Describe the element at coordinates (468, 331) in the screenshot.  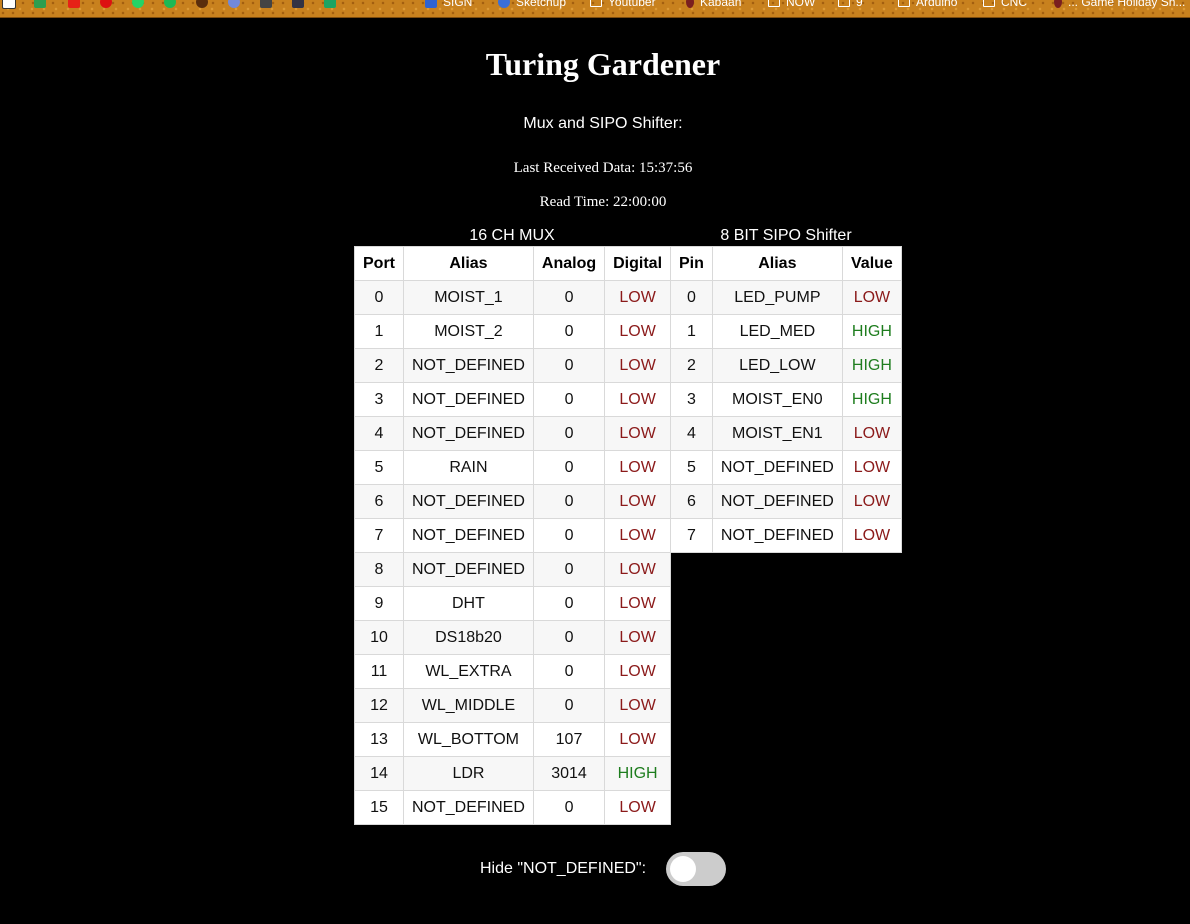
I see `mux-cell-alias: MOIST_2` at that location.